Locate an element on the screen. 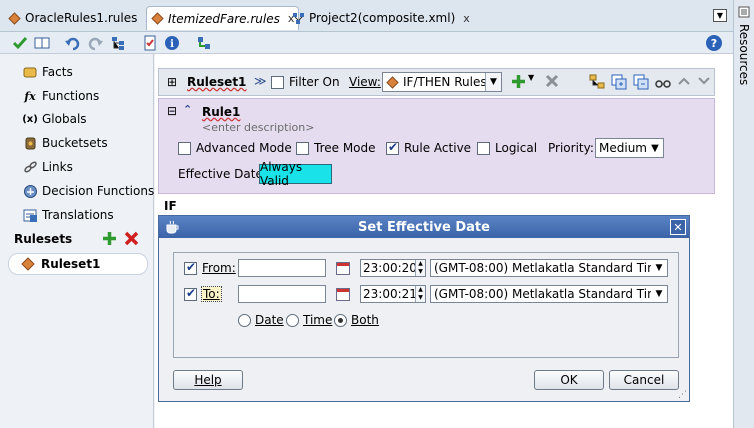  help-icon: ? is located at coordinates (714, 43).